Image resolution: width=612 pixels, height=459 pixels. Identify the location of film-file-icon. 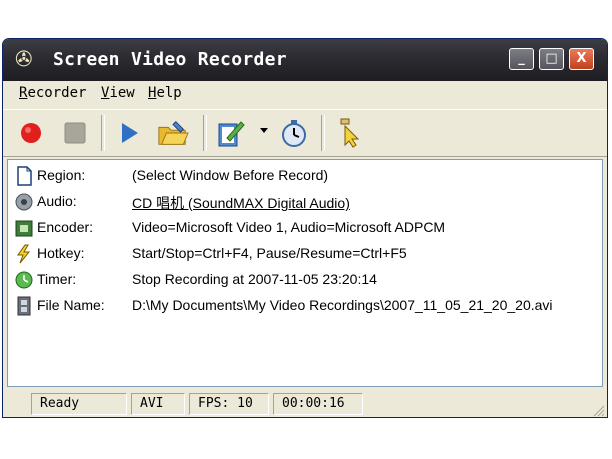
(24, 306).